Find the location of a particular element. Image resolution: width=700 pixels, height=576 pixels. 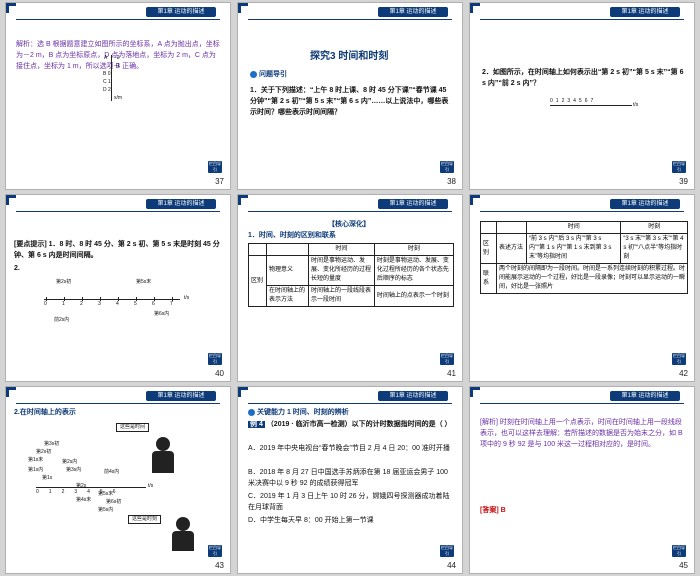

key-icon is located at coordinates (251, 412).